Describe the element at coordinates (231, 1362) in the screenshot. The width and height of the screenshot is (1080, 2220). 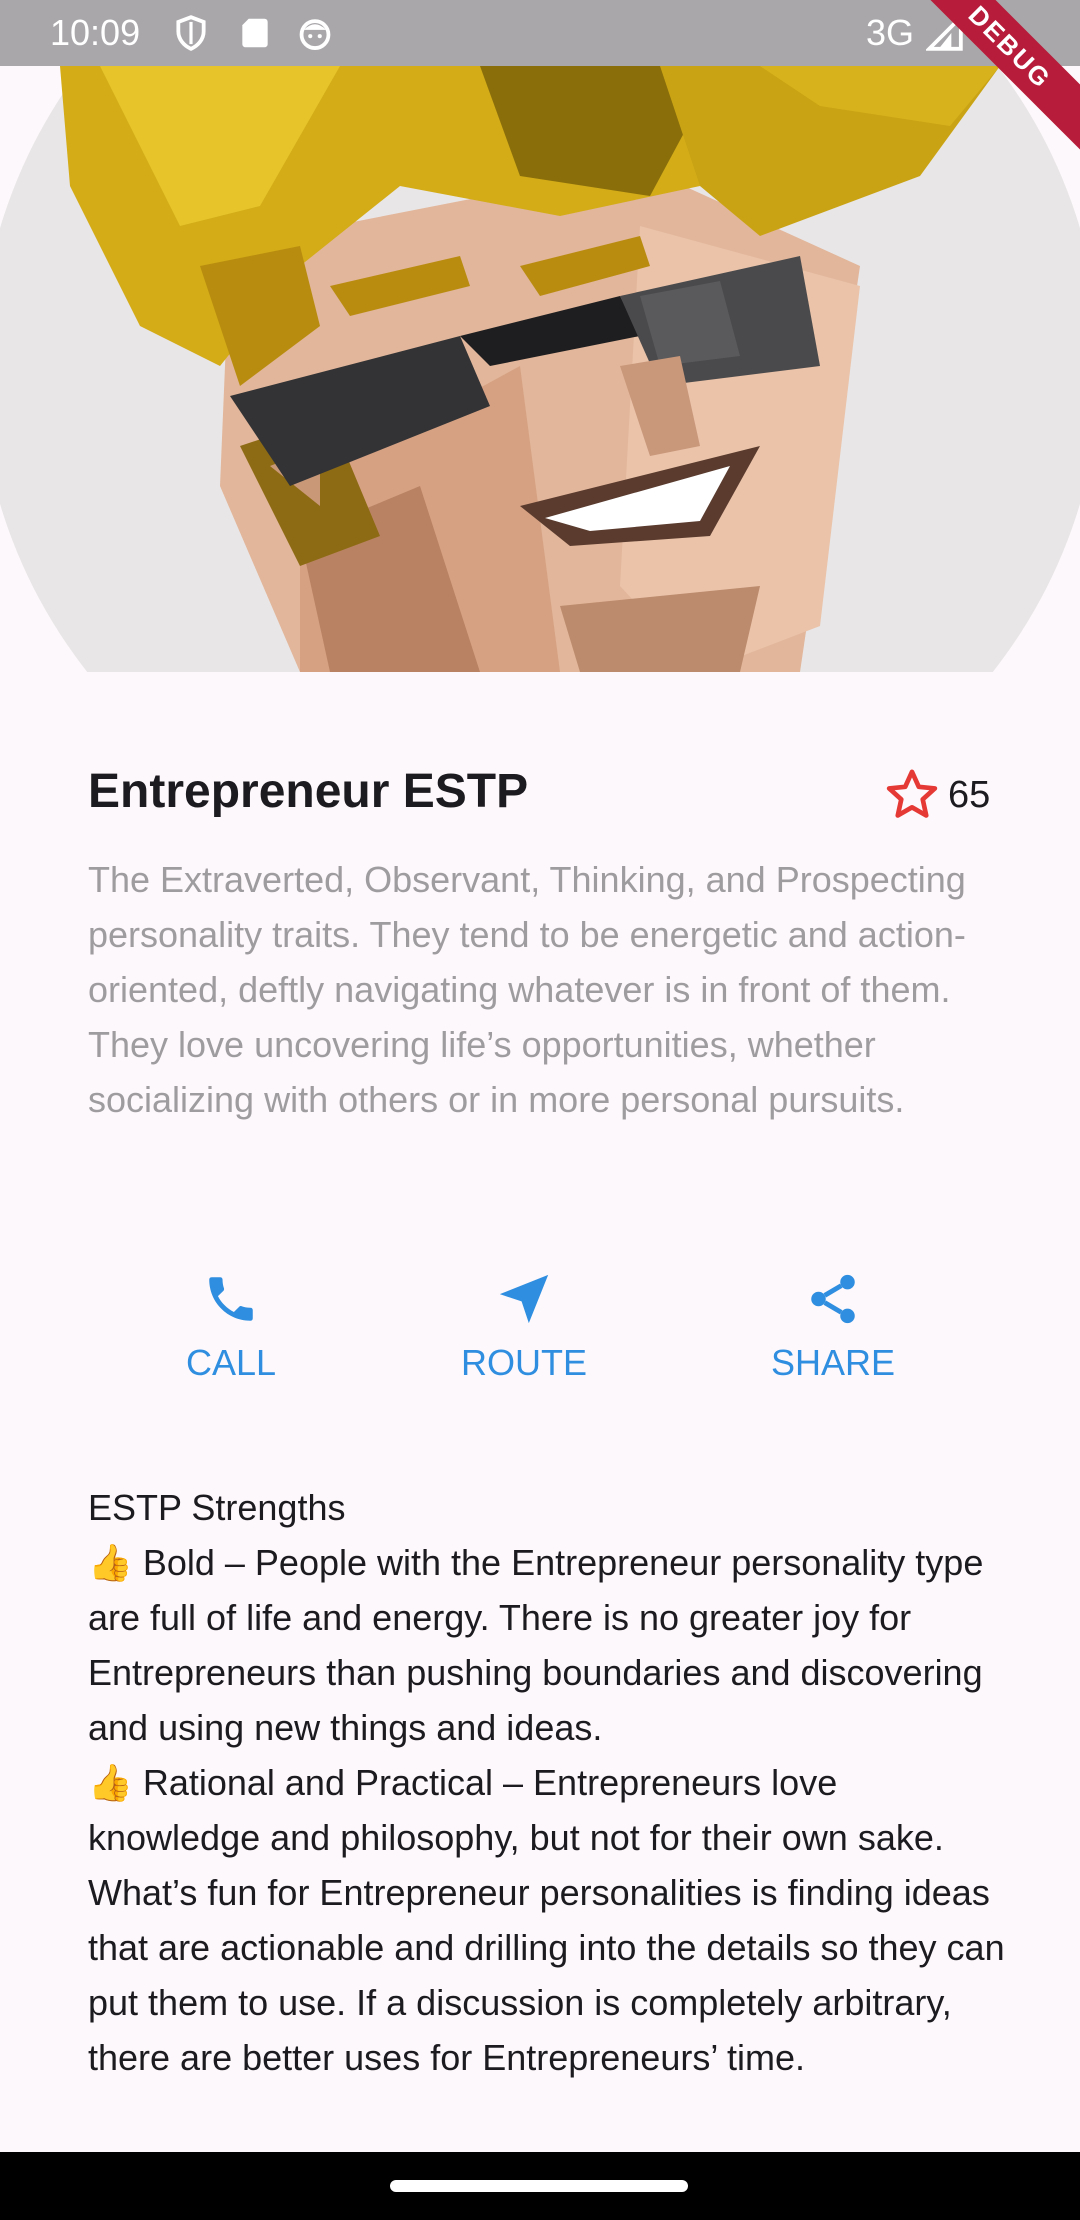
I see `call-label: CALL` at that location.